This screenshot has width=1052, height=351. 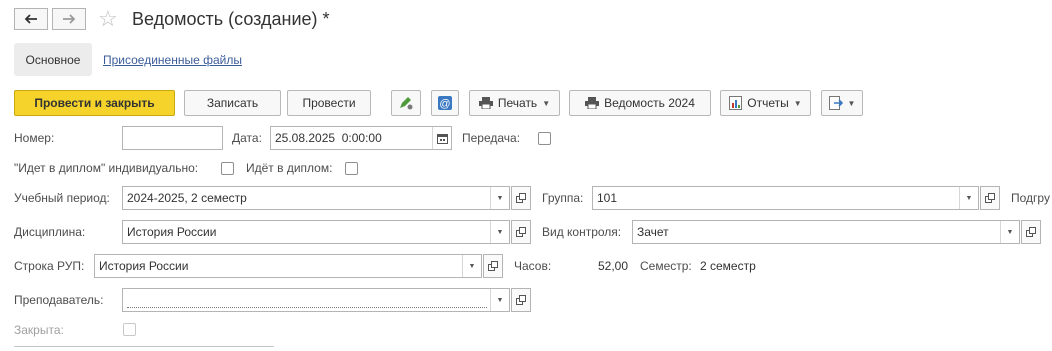 What do you see at coordinates (1030, 198) in the screenshot?
I see `subgroup-label: Подгру` at bounding box center [1030, 198].